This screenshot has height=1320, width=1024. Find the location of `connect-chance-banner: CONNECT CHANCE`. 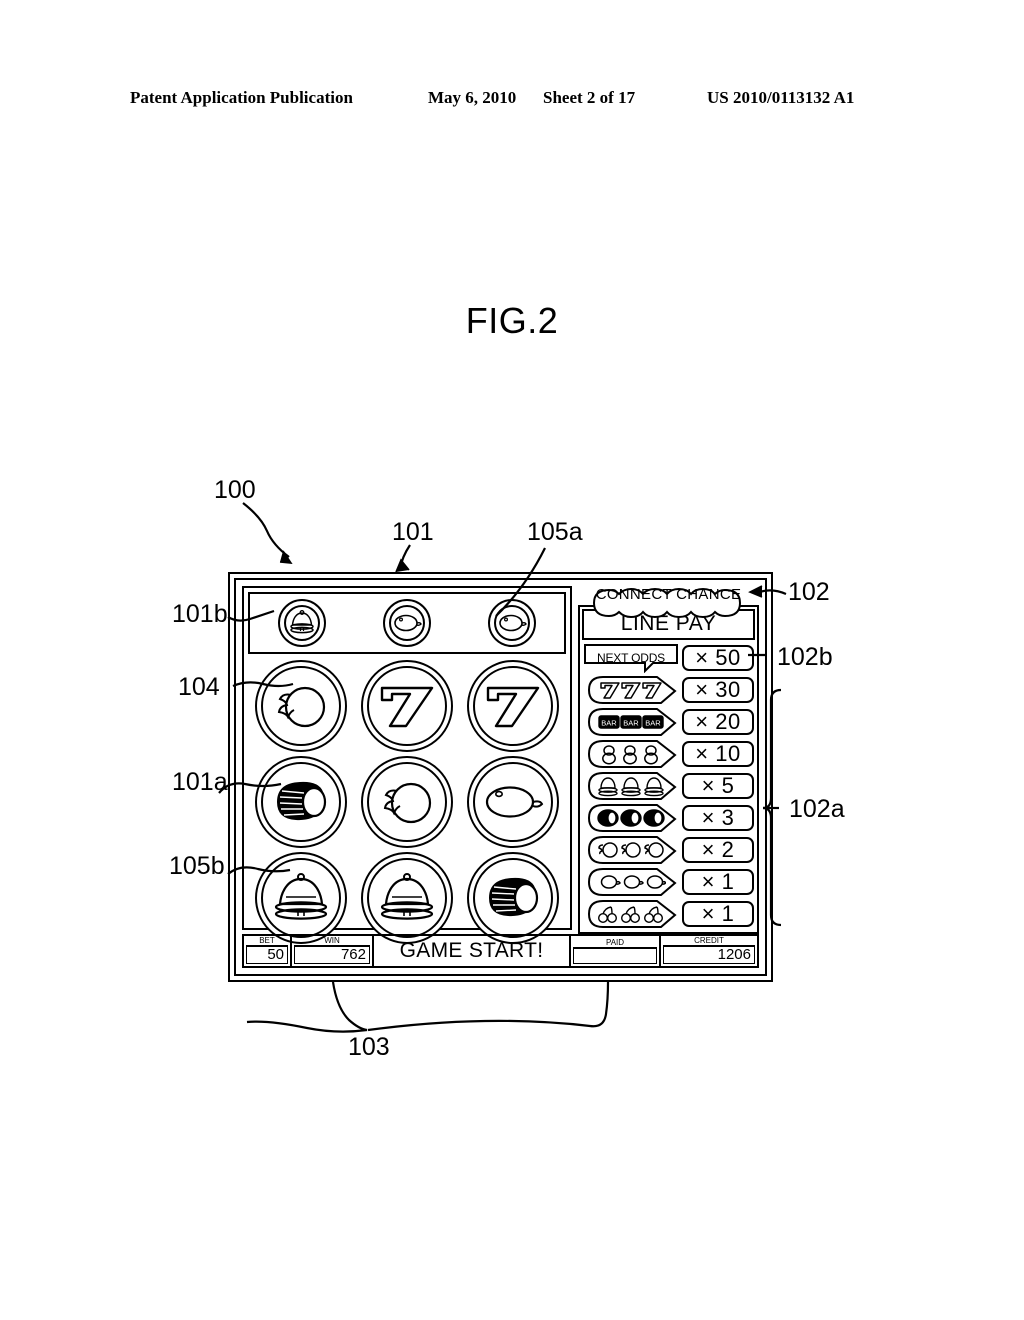

connect-chance-banner: CONNECT CHANCE is located at coordinates (668, 602).